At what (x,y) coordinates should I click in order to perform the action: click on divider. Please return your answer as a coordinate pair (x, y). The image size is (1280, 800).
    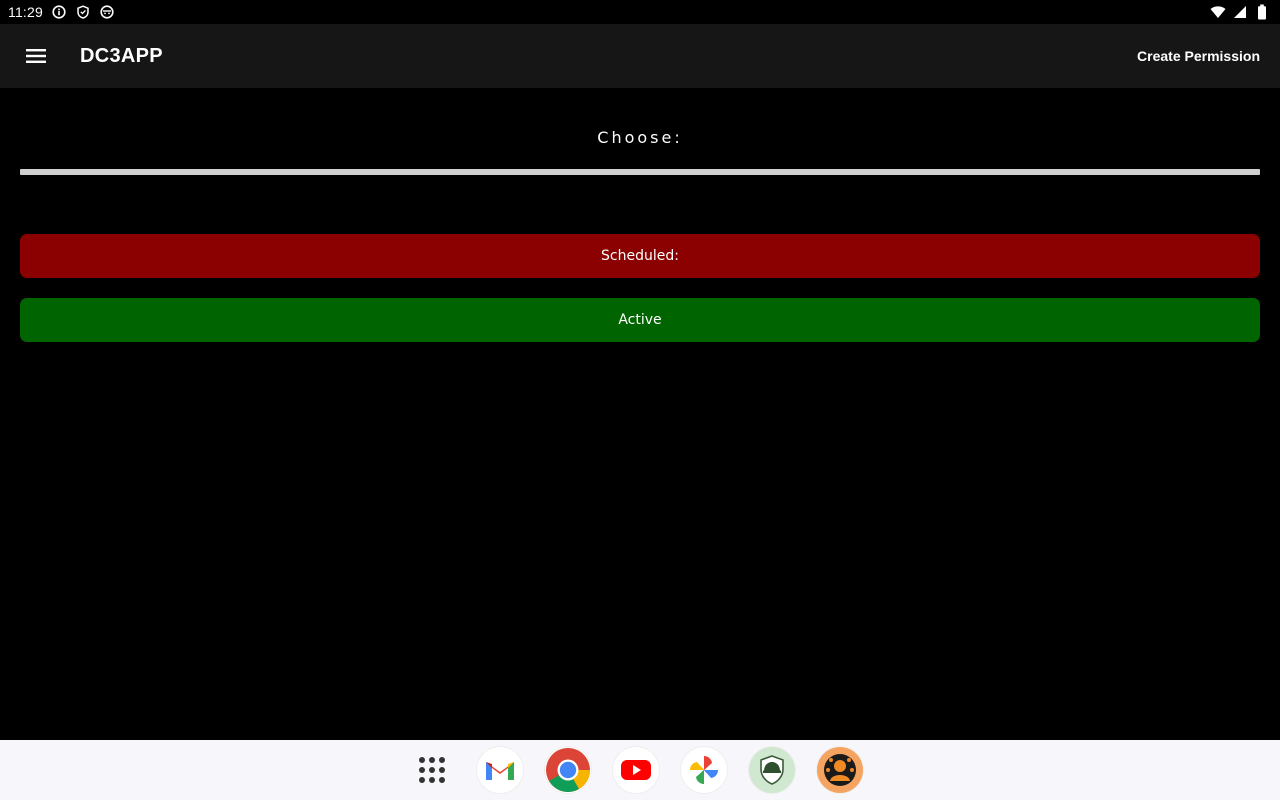
    Looking at the image, I should click on (640, 172).